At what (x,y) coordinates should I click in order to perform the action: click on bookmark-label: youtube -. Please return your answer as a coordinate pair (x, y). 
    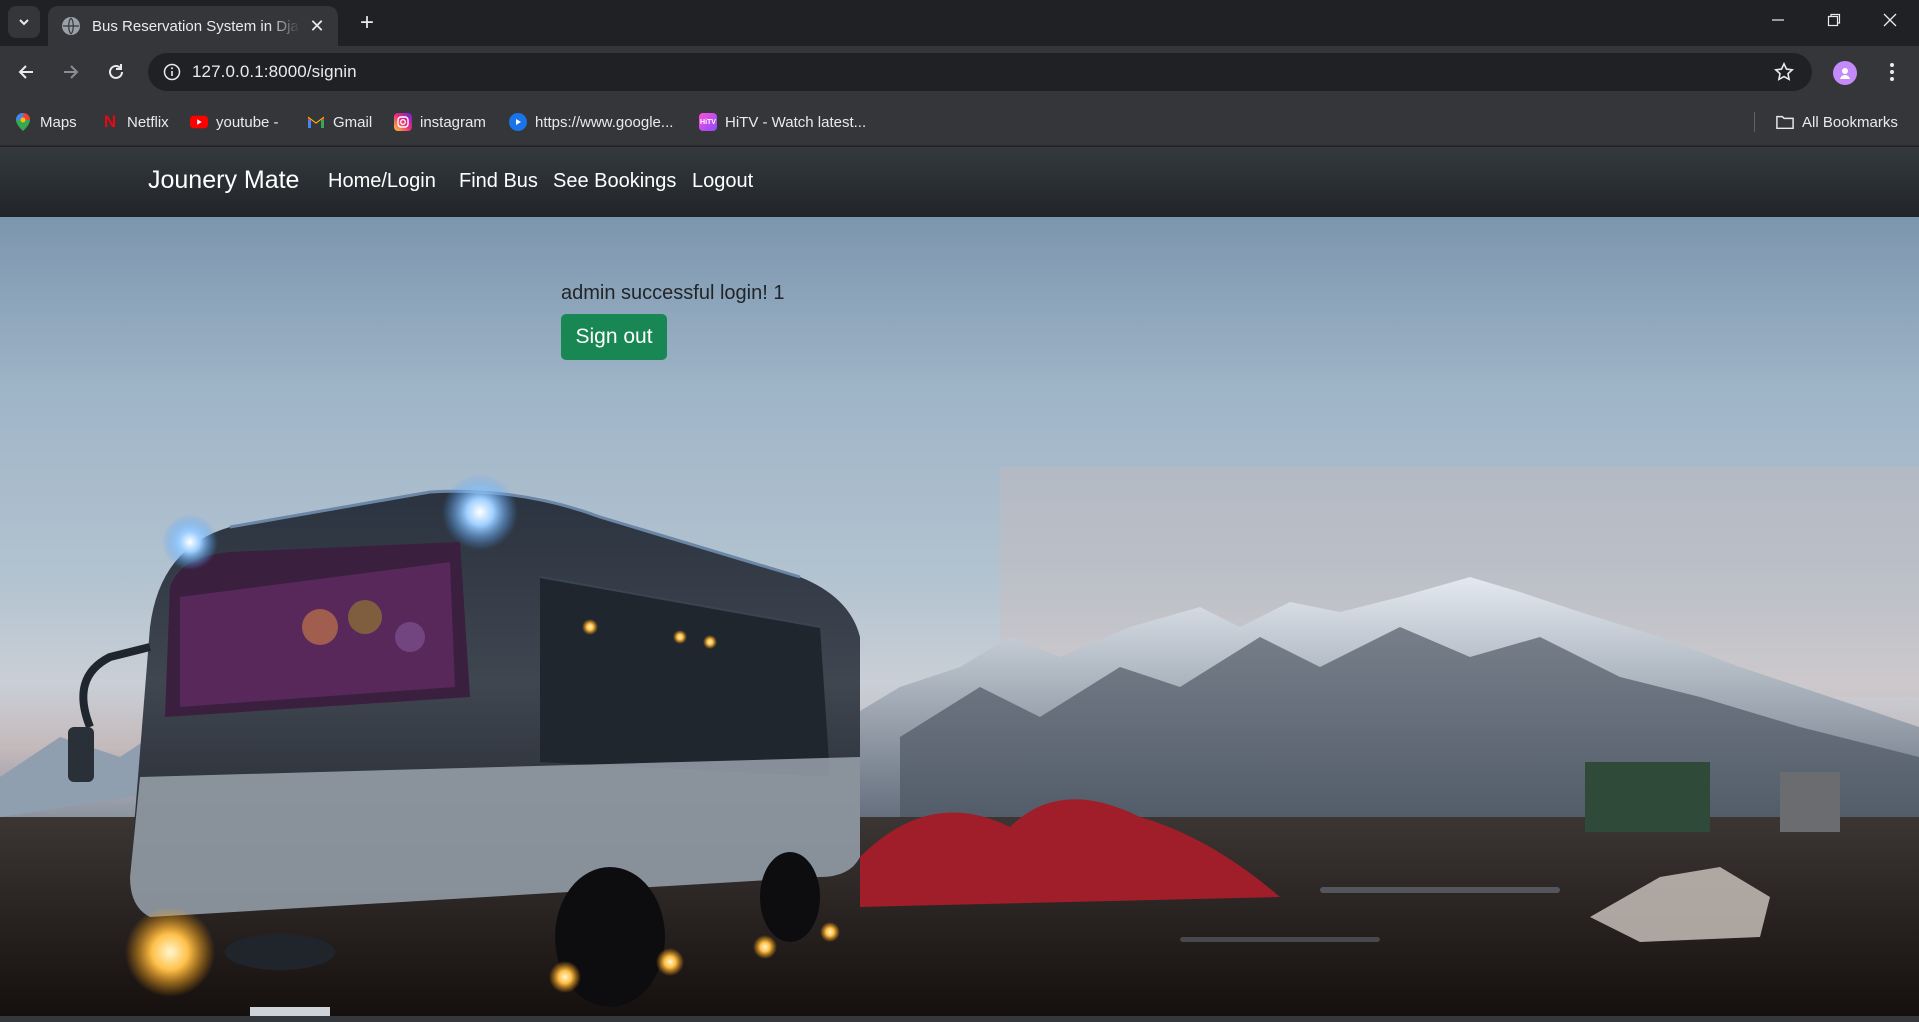
    Looking at the image, I should click on (247, 122).